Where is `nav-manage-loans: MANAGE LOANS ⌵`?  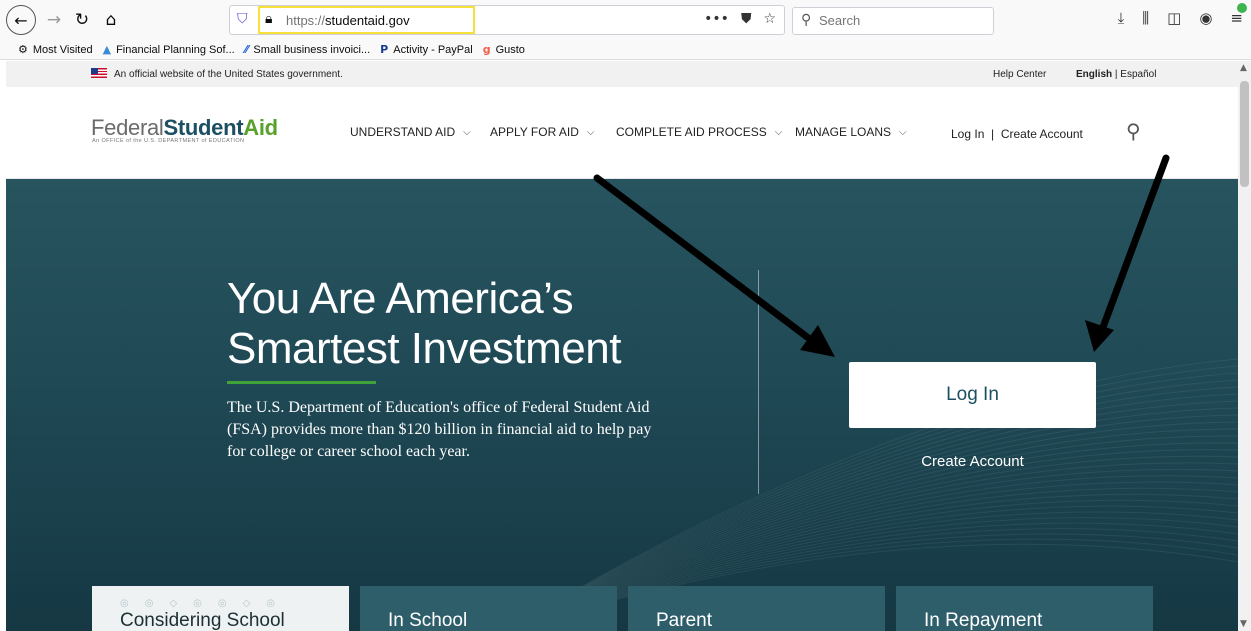
nav-manage-loans: MANAGE LOANS ⌵ is located at coordinates (851, 132).